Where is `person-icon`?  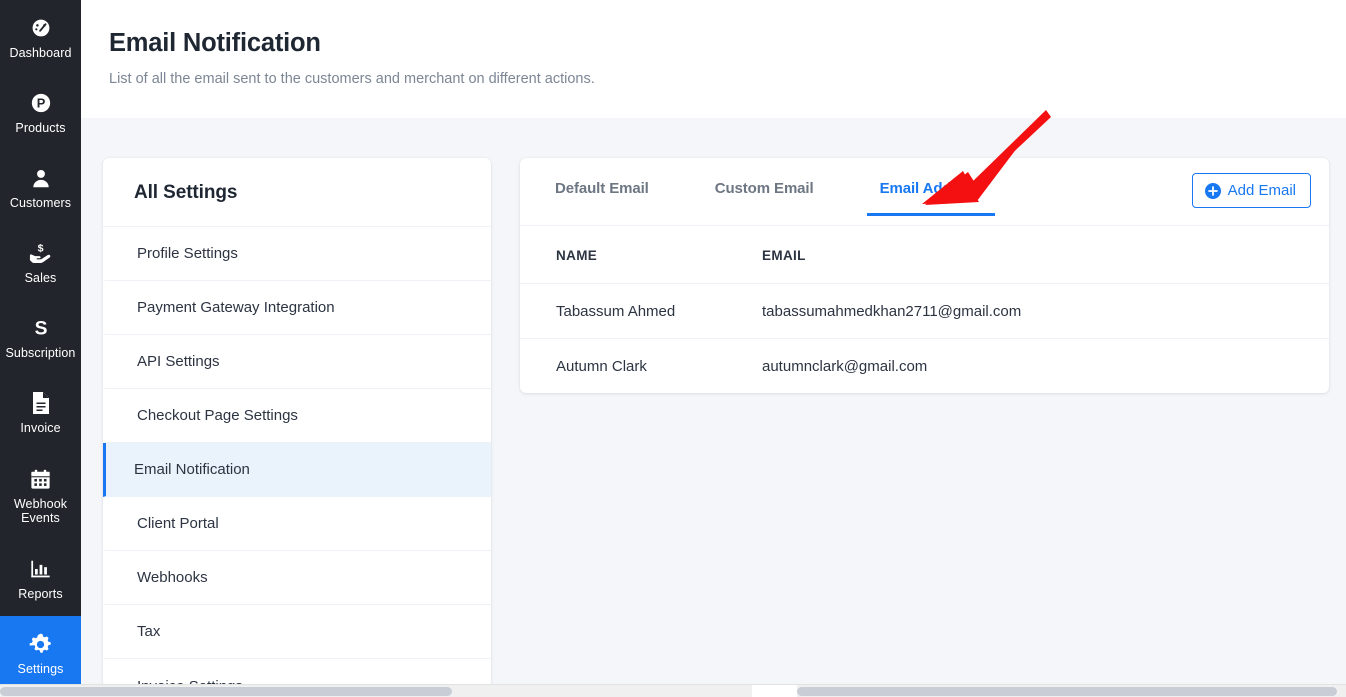
person-icon is located at coordinates (41, 178).